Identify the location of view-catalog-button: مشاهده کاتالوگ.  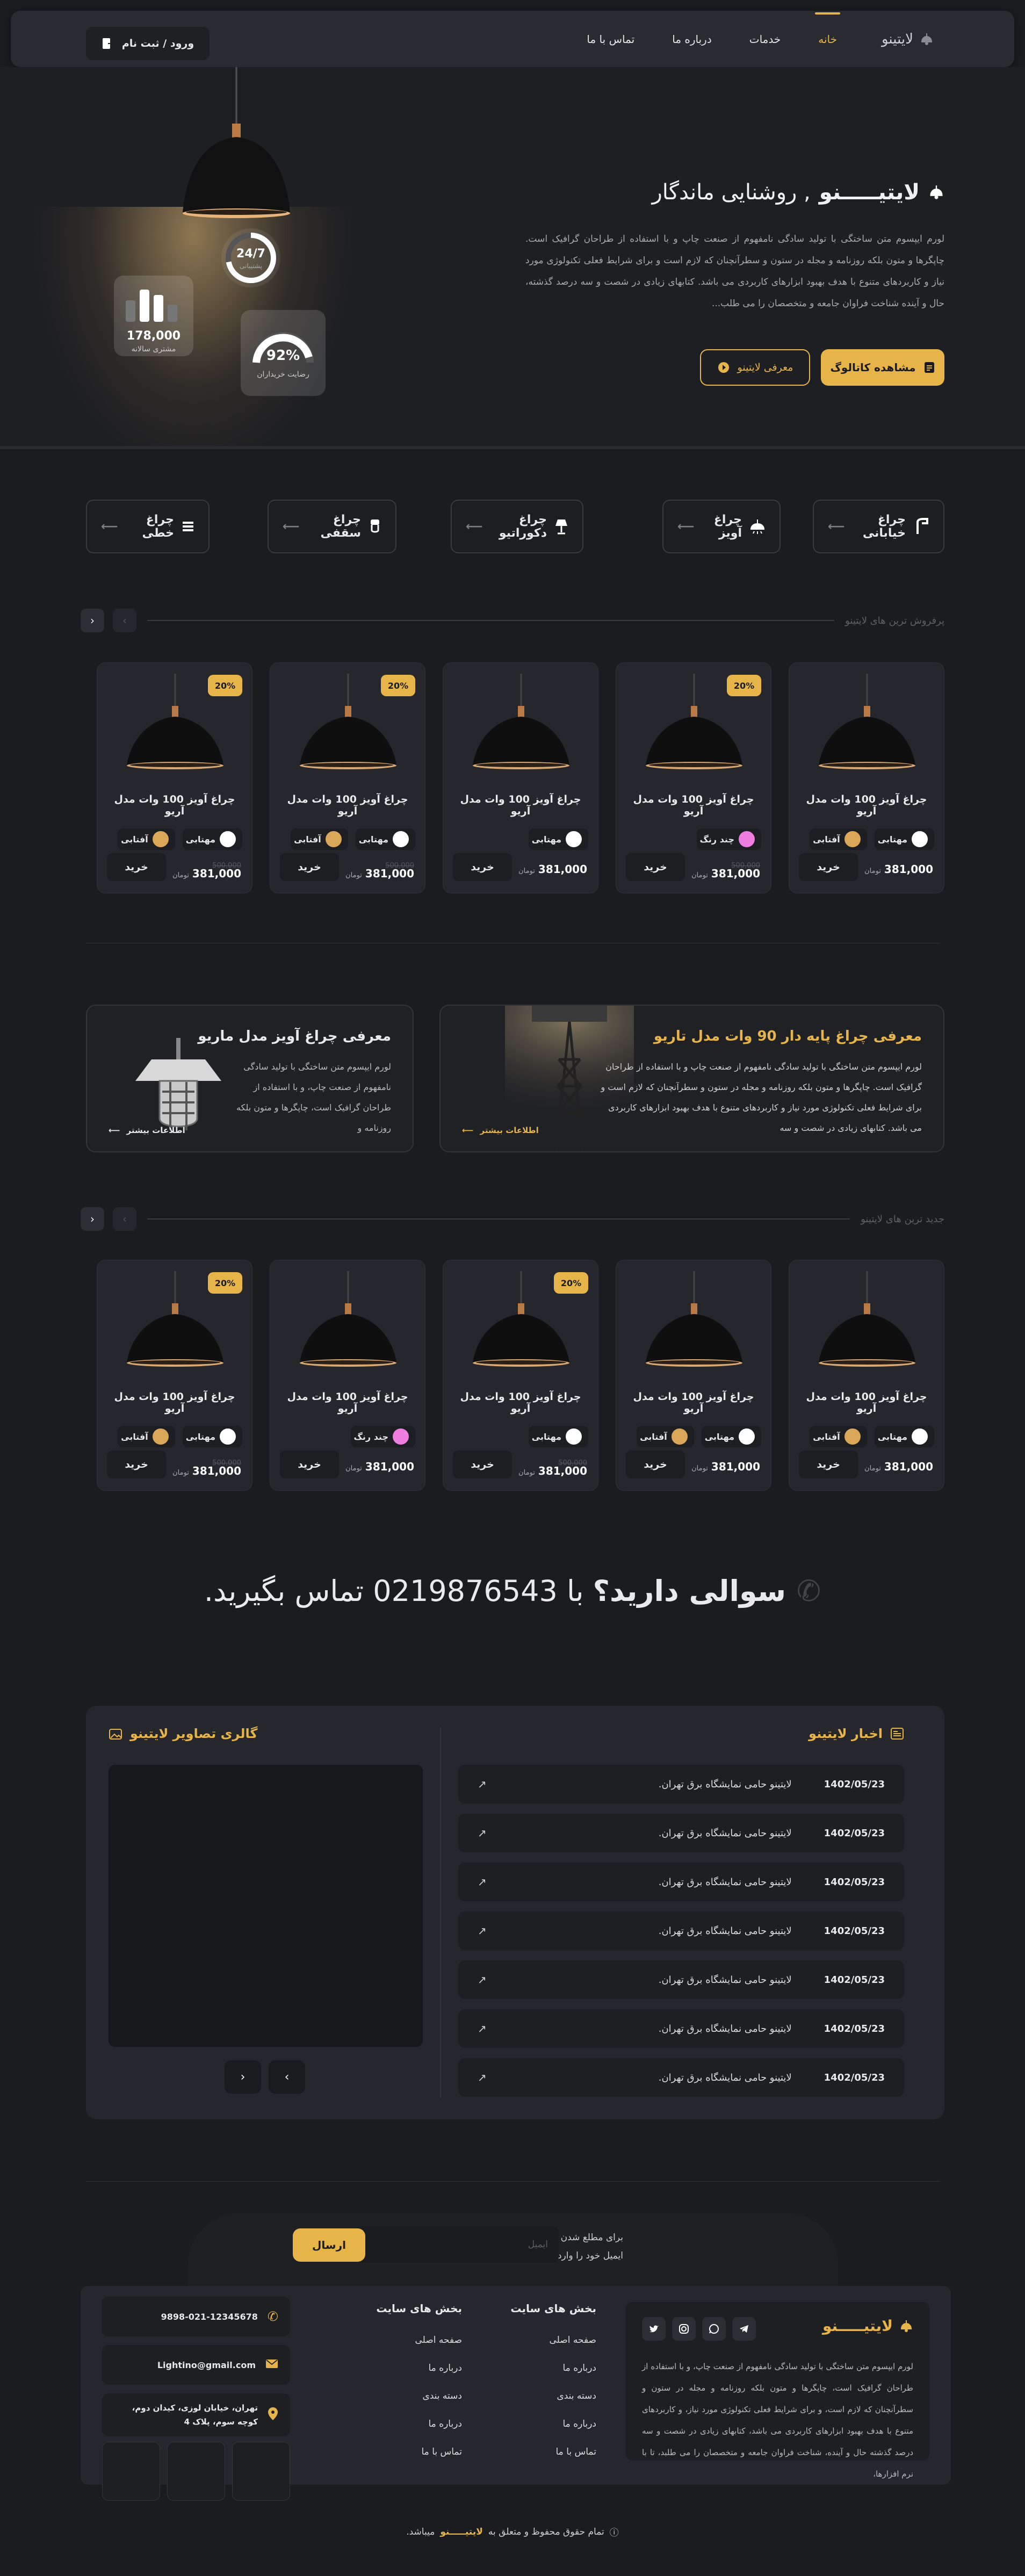
(882, 367).